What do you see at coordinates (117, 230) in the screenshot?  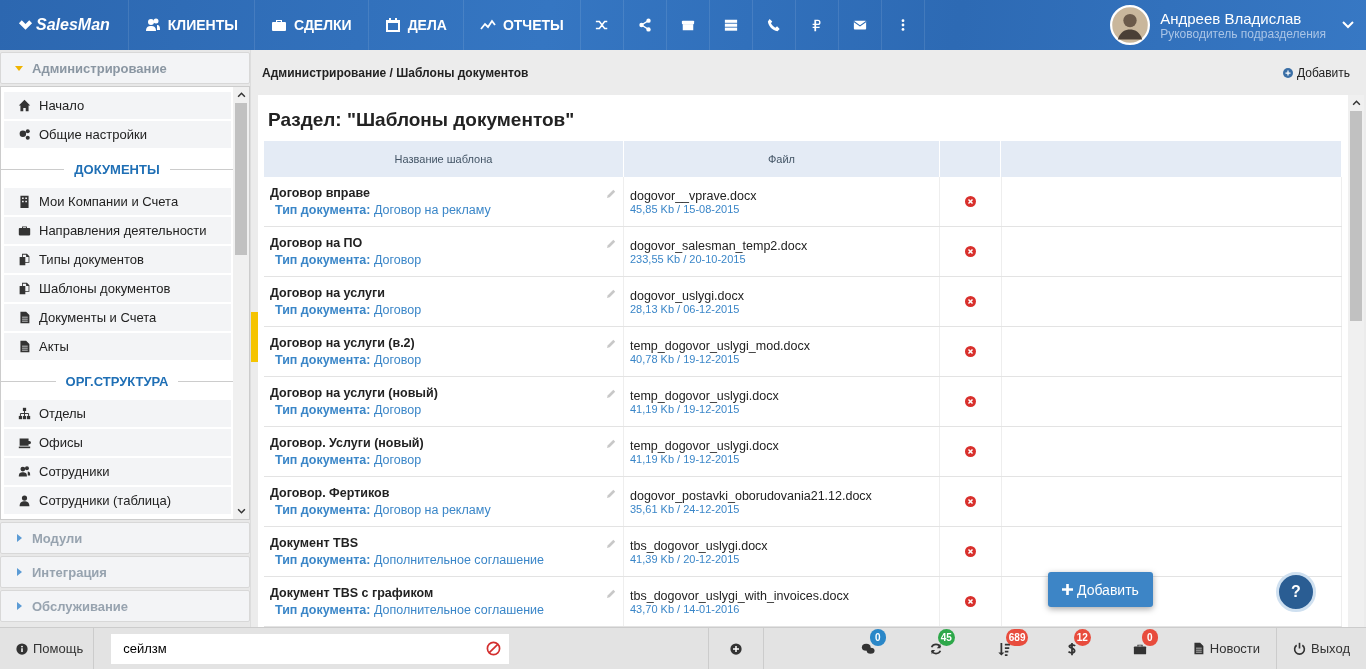 I see `sidebar-item: Направления деятельности` at bounding box center [117, 230].